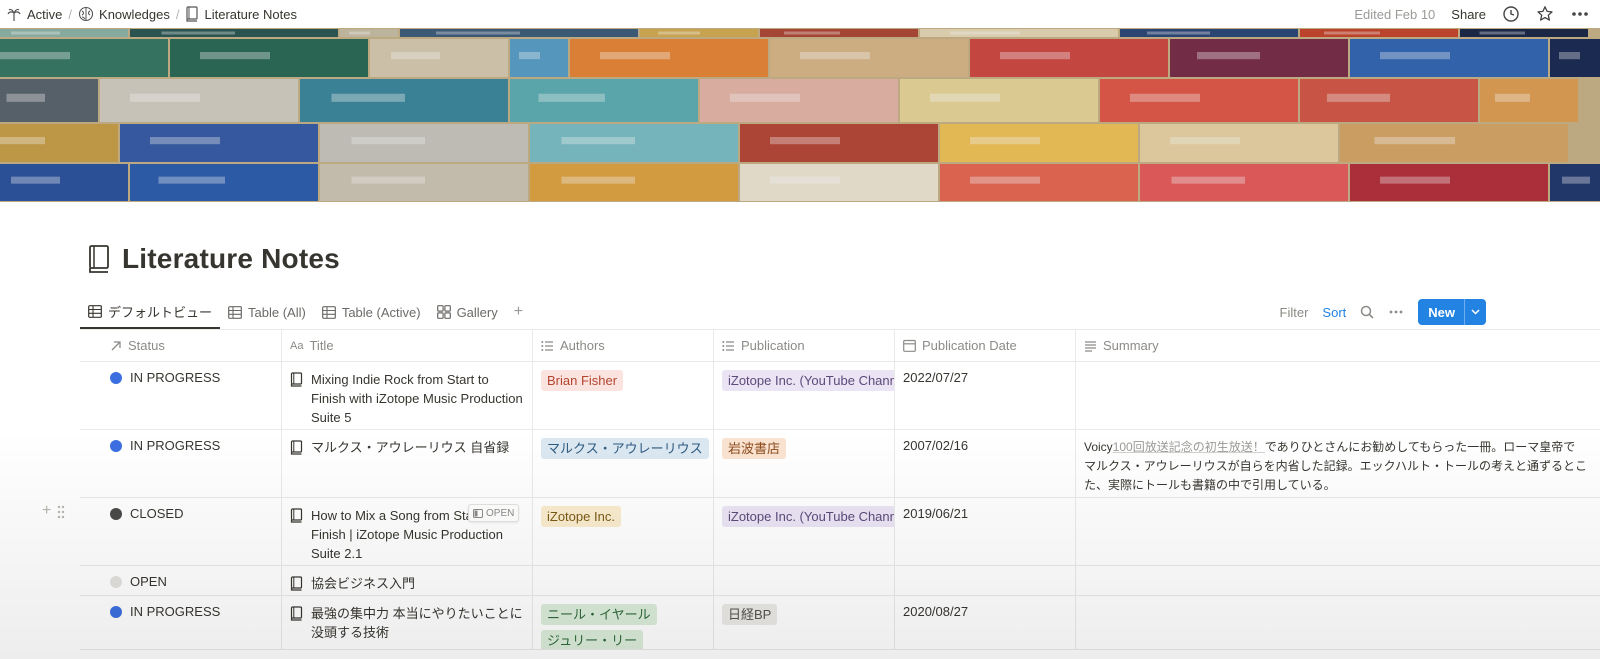 This screenshot has width=1600, height=659. Describe the element at coordinates (750, 614) in the screenshot. I see `tag: 日経BP` at that location.